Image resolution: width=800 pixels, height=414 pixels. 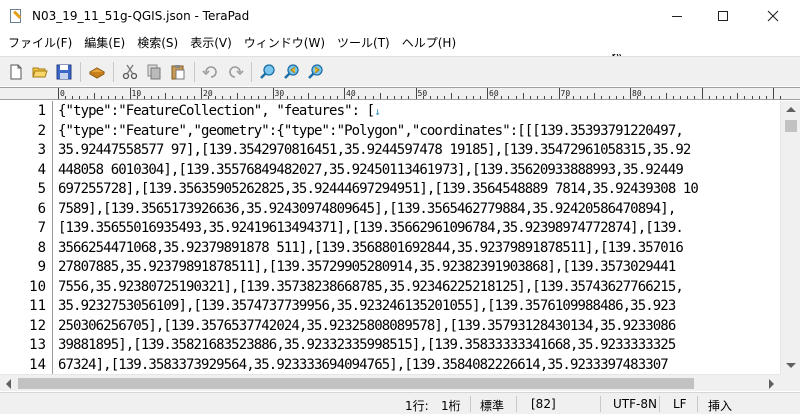 What do you see at coordinates (316, 72) in the screenshot?
I see `find-next-button` at bounding box center [316, 72].